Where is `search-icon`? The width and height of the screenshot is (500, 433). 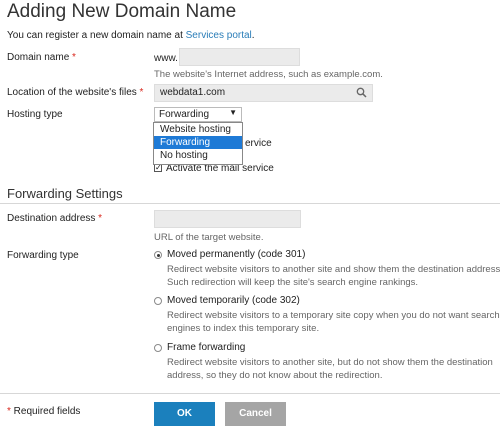
search-icon is located at coordinates (361, 95).